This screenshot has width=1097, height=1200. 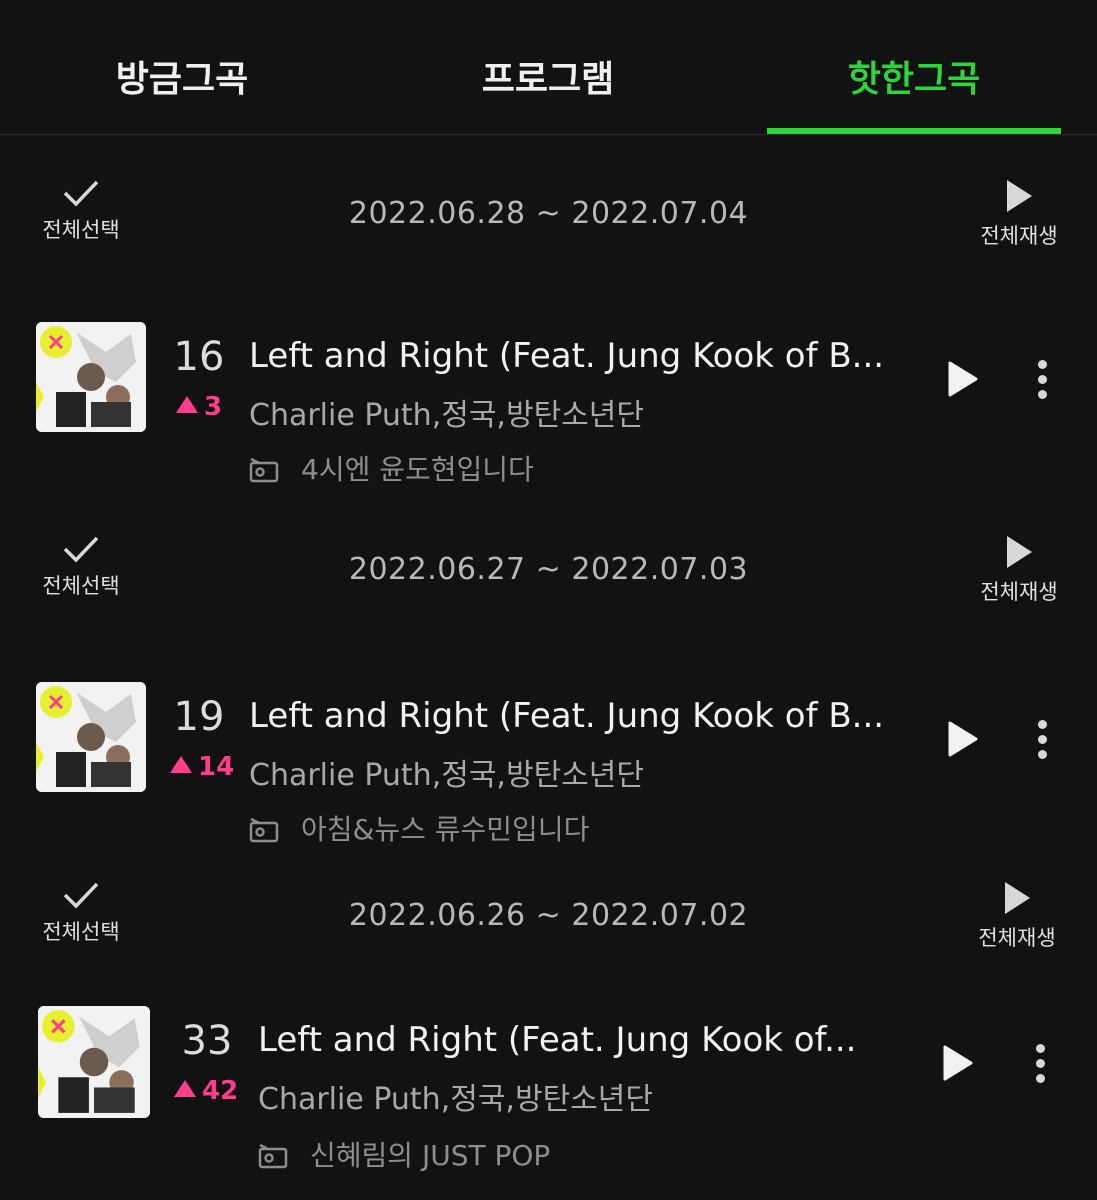 What do you see at coordinates (213, 407) in the screenshot?
I see `rank-change-value: 3` at bounding box center [213, 407].